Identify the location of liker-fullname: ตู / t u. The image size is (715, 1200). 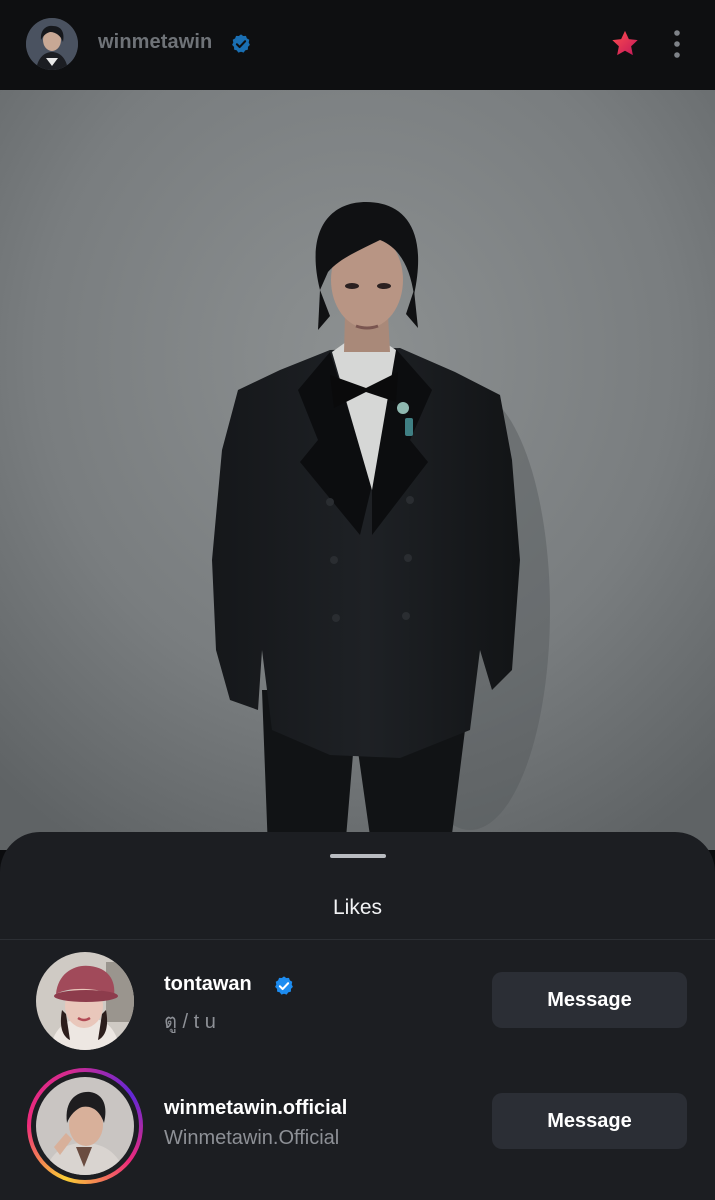
(190, 1022).